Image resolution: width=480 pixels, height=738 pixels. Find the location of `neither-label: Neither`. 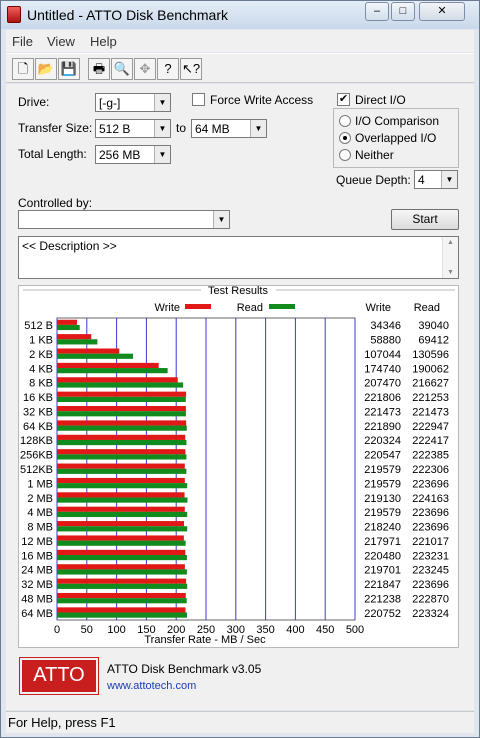

neither-label: Neither is located at coordinates (374, 155).